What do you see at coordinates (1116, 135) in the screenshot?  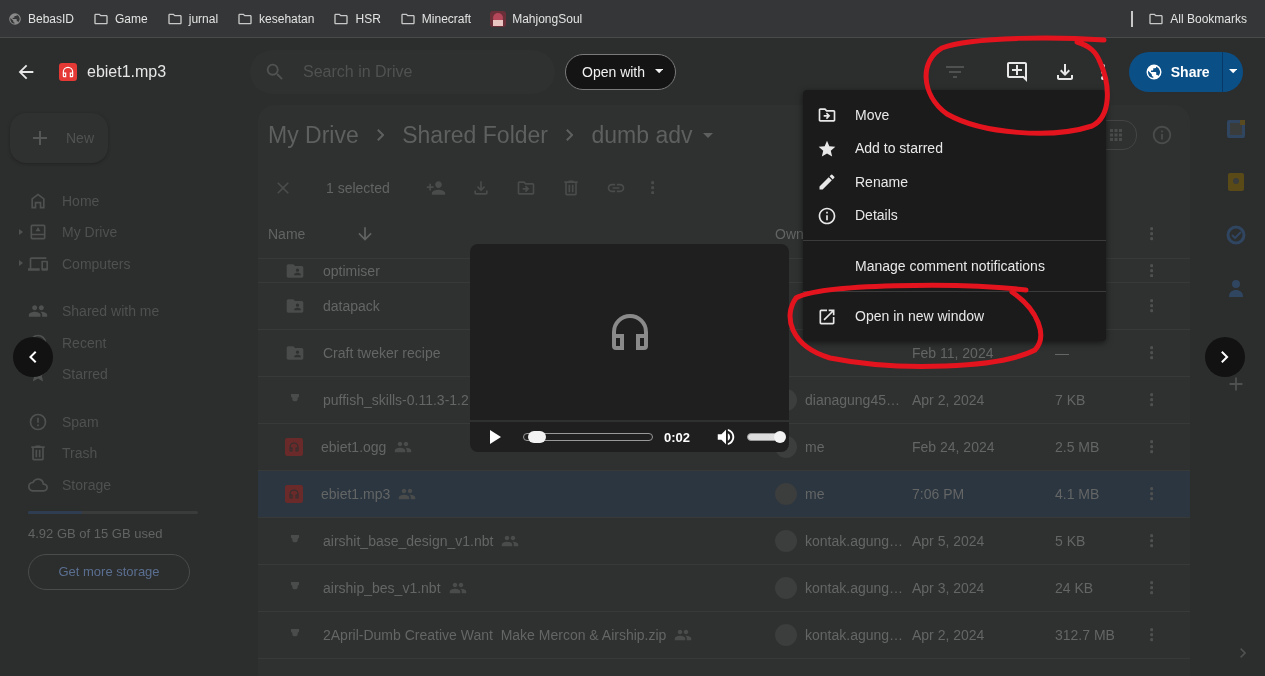 I see `grid-icon` at bounding box center [1116, 135].